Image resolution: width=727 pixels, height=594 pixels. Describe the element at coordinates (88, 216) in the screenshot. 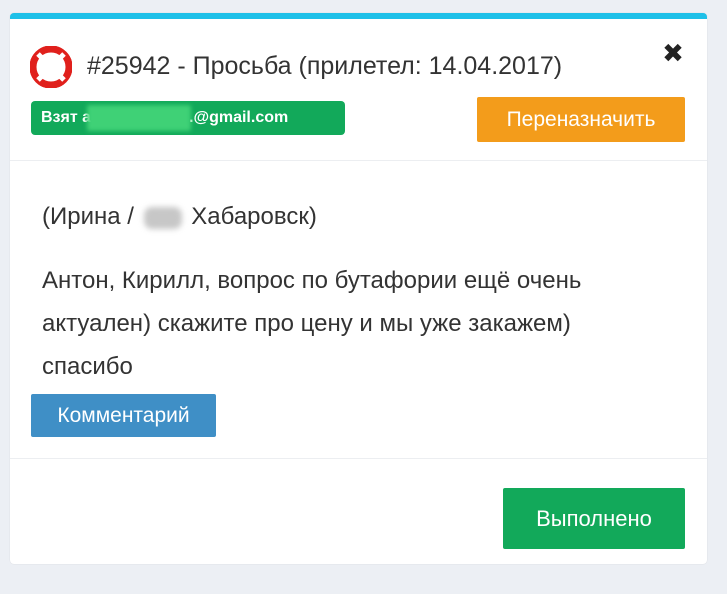

I see `author-name: (Ирина /` at that location.